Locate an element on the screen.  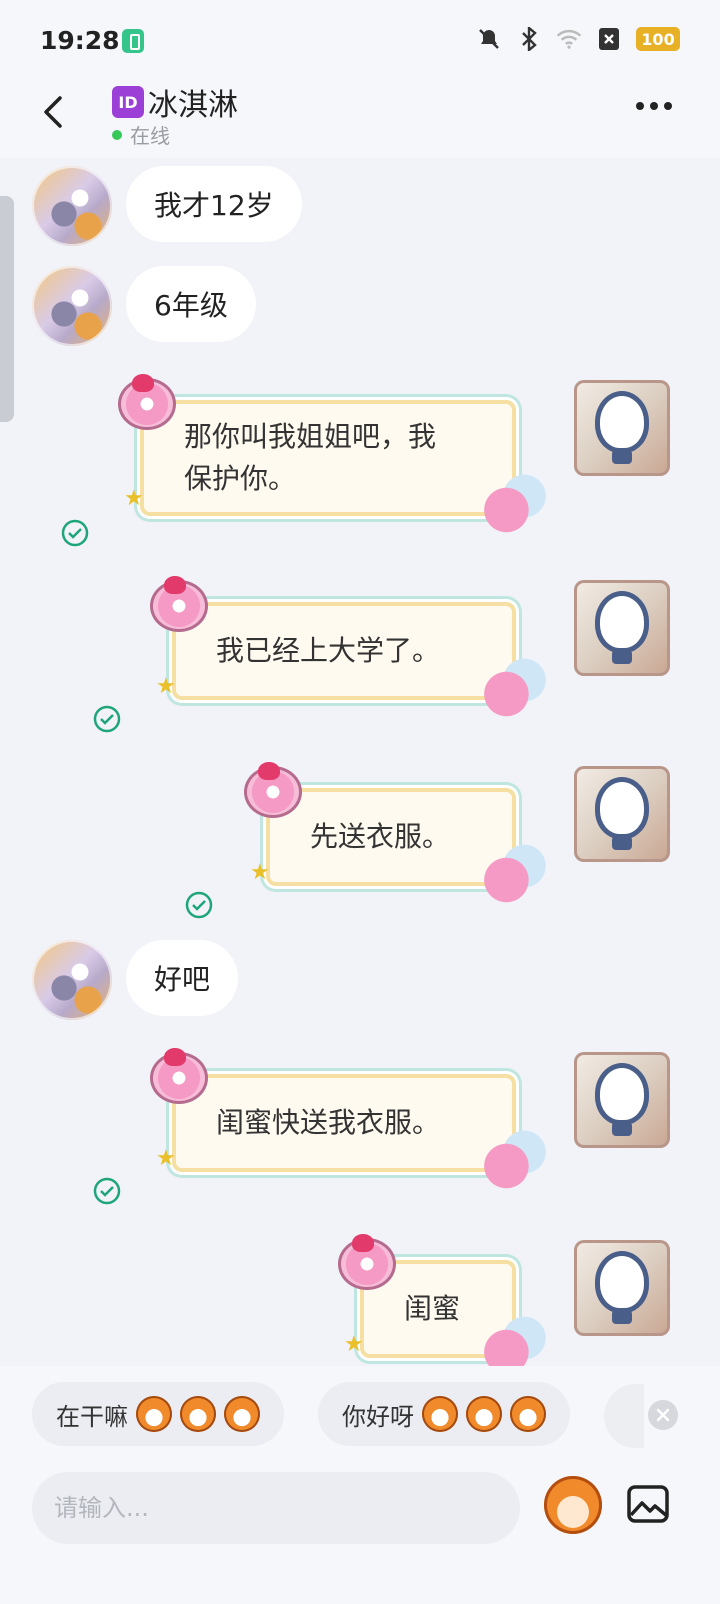
message-bubble-received: 6年级 is located at coordinates (191, 304).